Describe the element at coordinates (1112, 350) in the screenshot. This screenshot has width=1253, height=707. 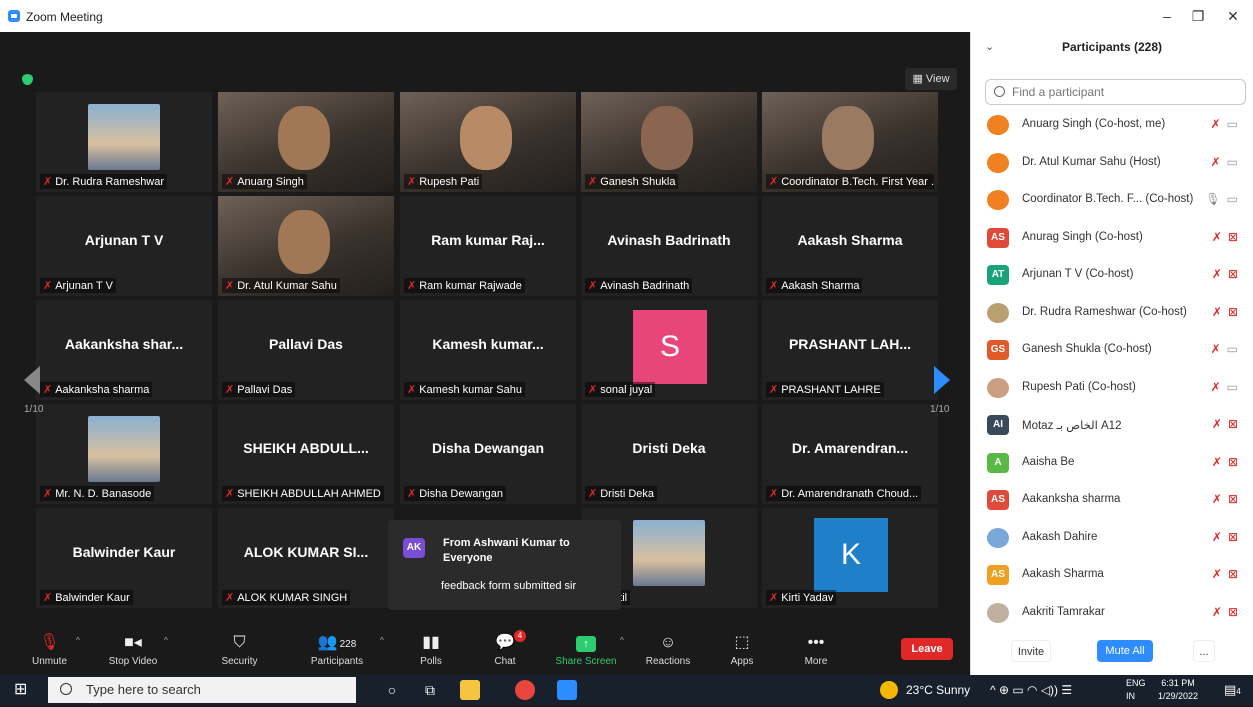
I see `participant-row: GS Ganesh Shukla (Co-host) ✗ ▭` at that location.